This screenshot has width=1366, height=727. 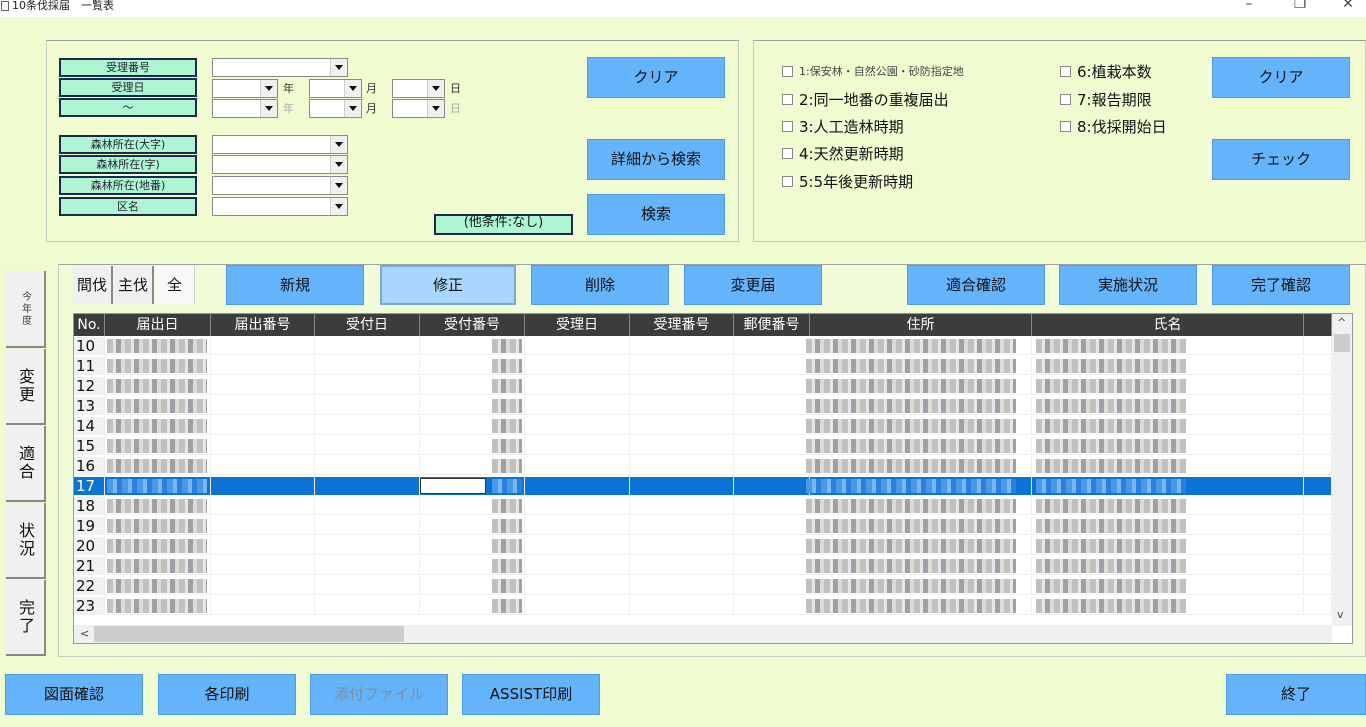 What do you see at coordinates (703, 346) in the screenshot?
I see `table-row: 10` at bounding box center [703, 346].